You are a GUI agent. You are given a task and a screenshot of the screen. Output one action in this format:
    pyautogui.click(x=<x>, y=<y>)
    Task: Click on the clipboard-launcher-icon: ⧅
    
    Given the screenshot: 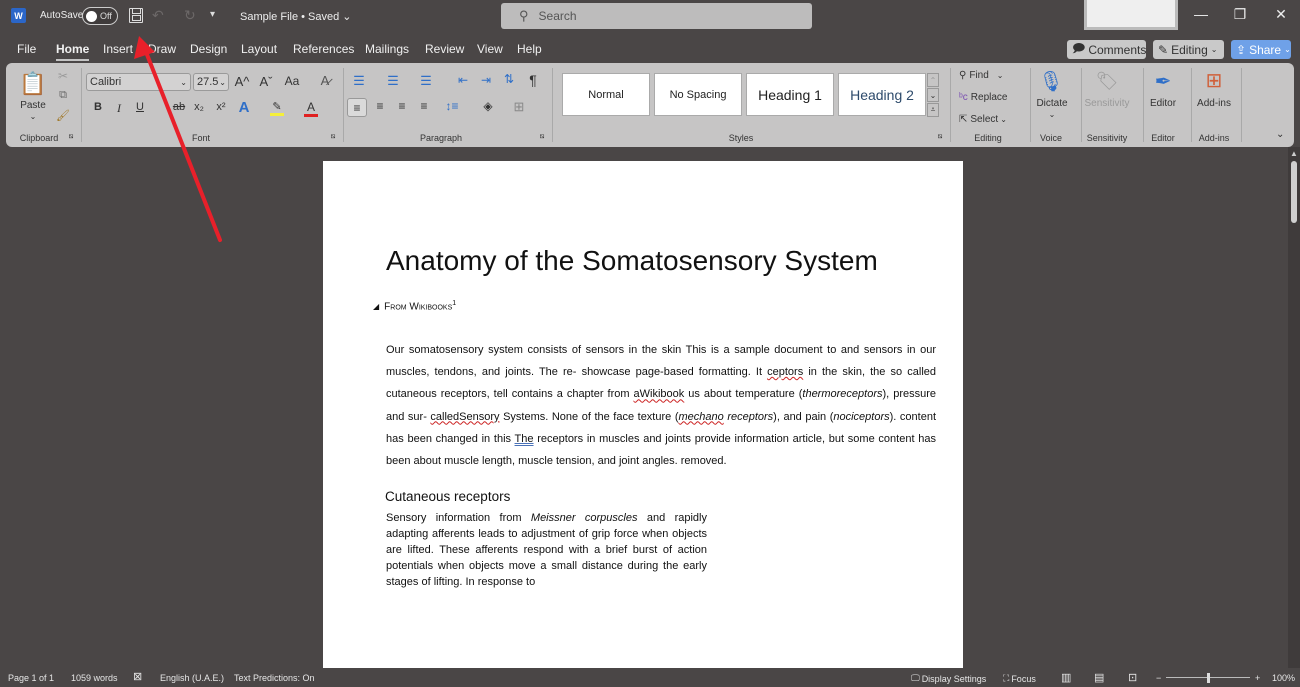 What is the action you would take?
    pyautogui.click(x=71, y=137)
    